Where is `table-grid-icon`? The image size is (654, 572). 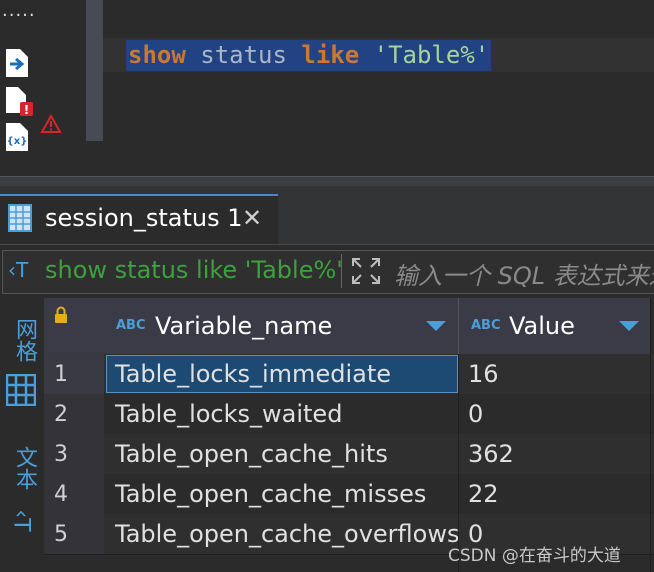 table-grid-icon is located at coordinates (20, 218).